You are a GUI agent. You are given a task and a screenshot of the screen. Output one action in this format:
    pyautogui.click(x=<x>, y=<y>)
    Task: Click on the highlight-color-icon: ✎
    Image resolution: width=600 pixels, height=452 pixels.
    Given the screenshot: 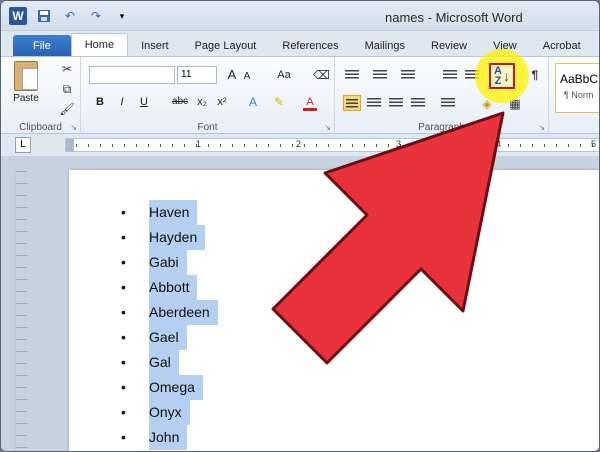 What is the action you would take?
    pyautogui.click(x=279, y=102)
    